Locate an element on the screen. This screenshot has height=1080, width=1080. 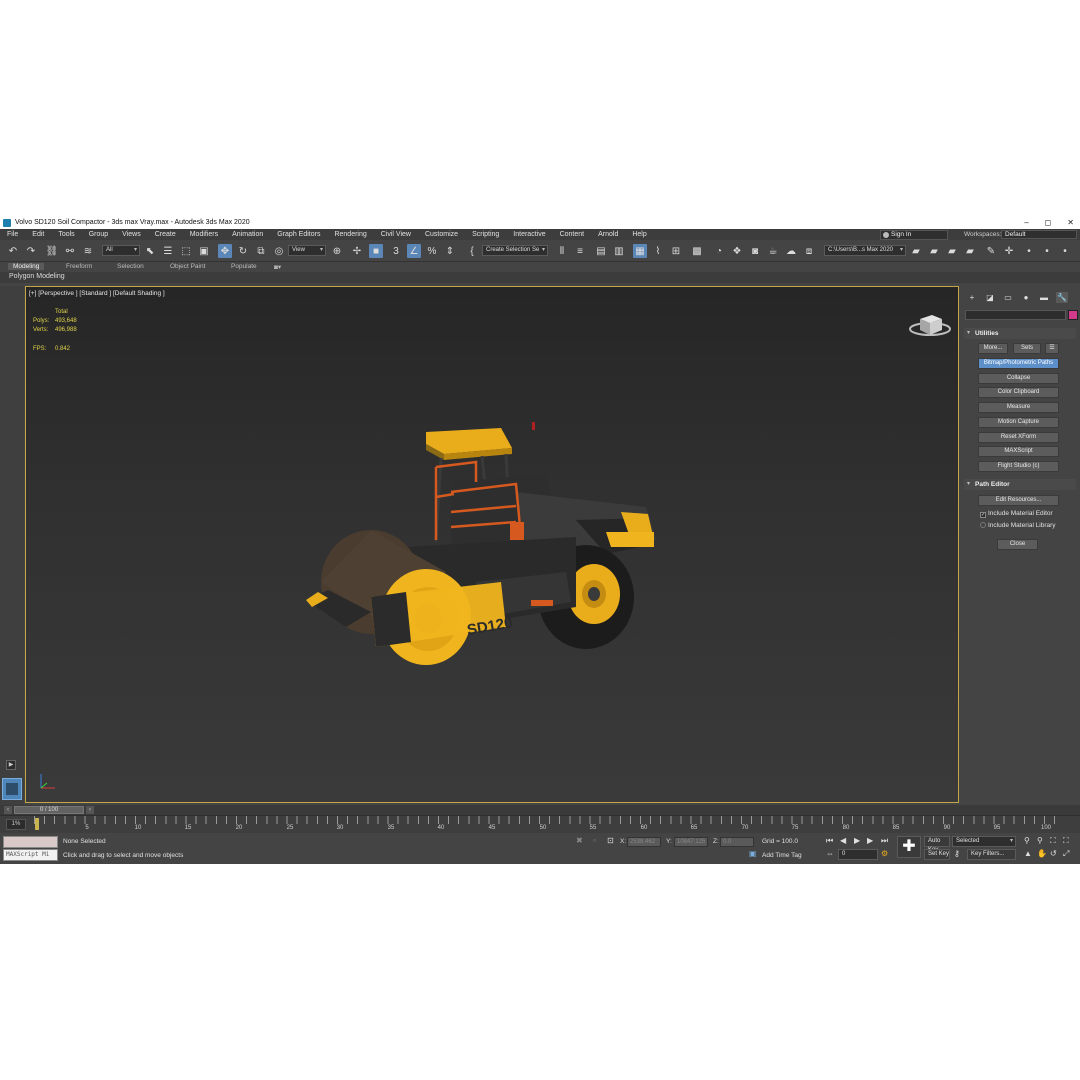
rendered-frame-window-icon: ❖ is located at coordinates (737, 251).